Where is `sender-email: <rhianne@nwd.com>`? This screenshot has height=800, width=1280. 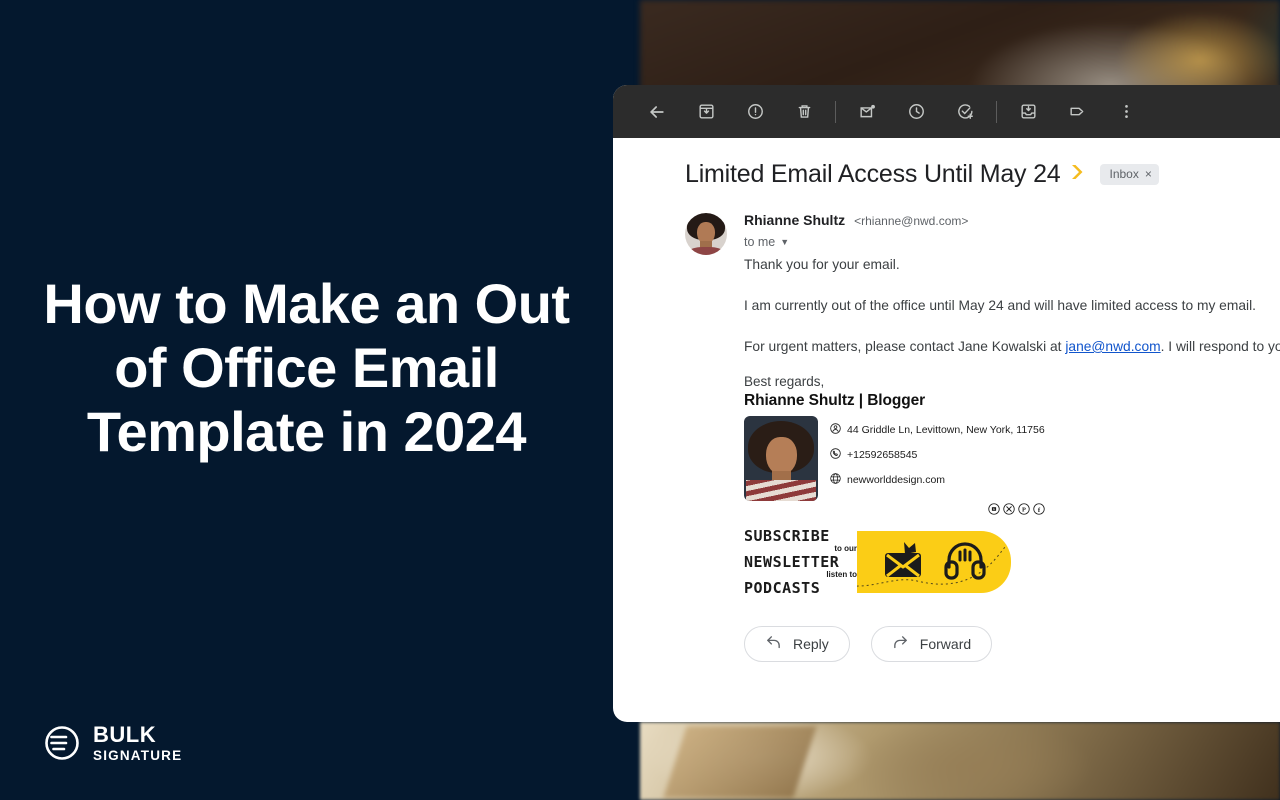 sender-email: <rhianne@nwd.com> is located at coordinates (911, 221).